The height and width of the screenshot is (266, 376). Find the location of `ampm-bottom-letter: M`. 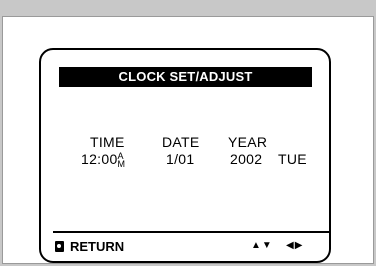

ampm-bottom-letter: M is located at coordinates (121, 164).